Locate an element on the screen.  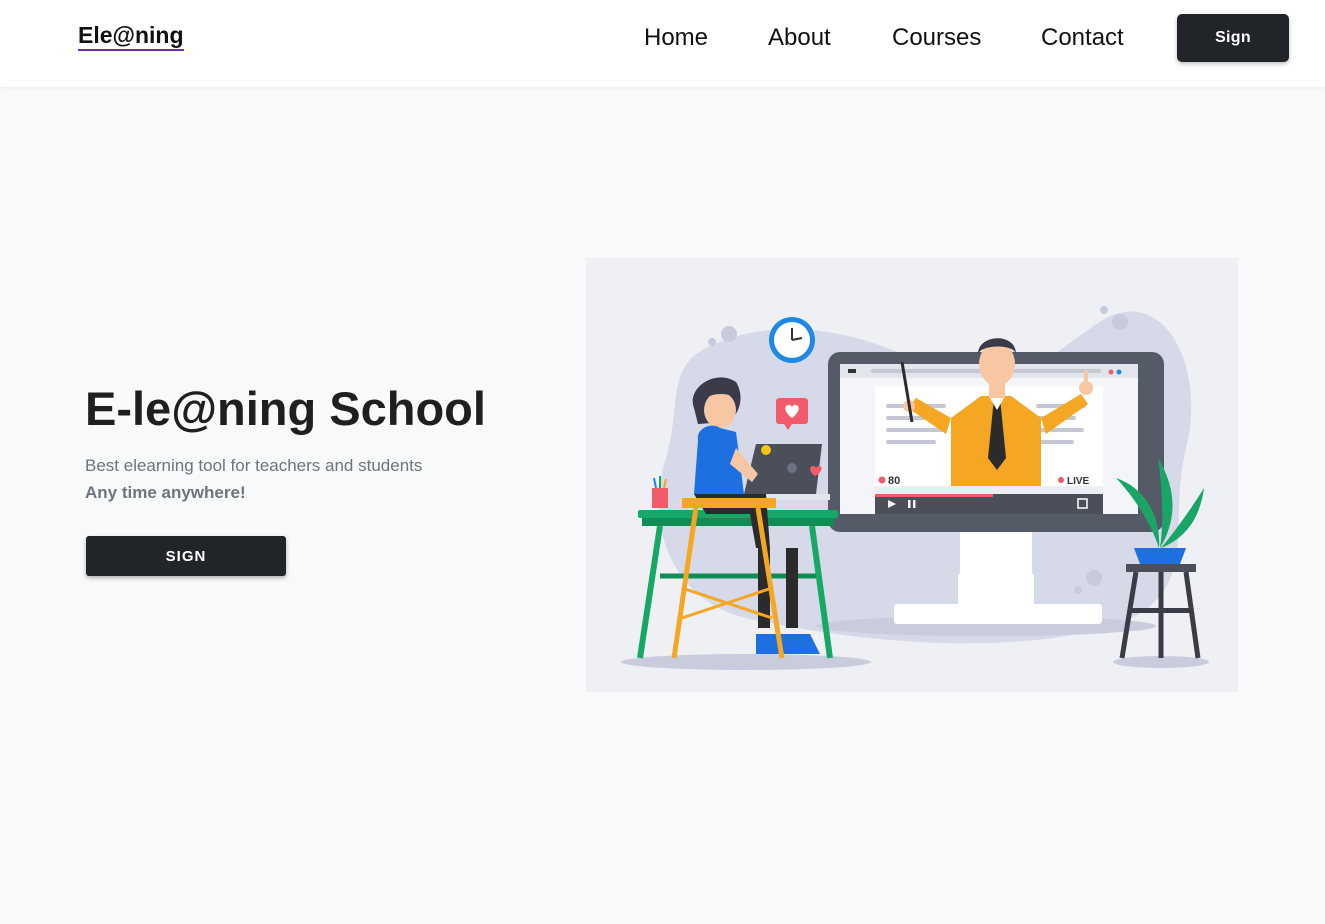
hero-title: E-le@ning School is located at coordinates (285, 408).